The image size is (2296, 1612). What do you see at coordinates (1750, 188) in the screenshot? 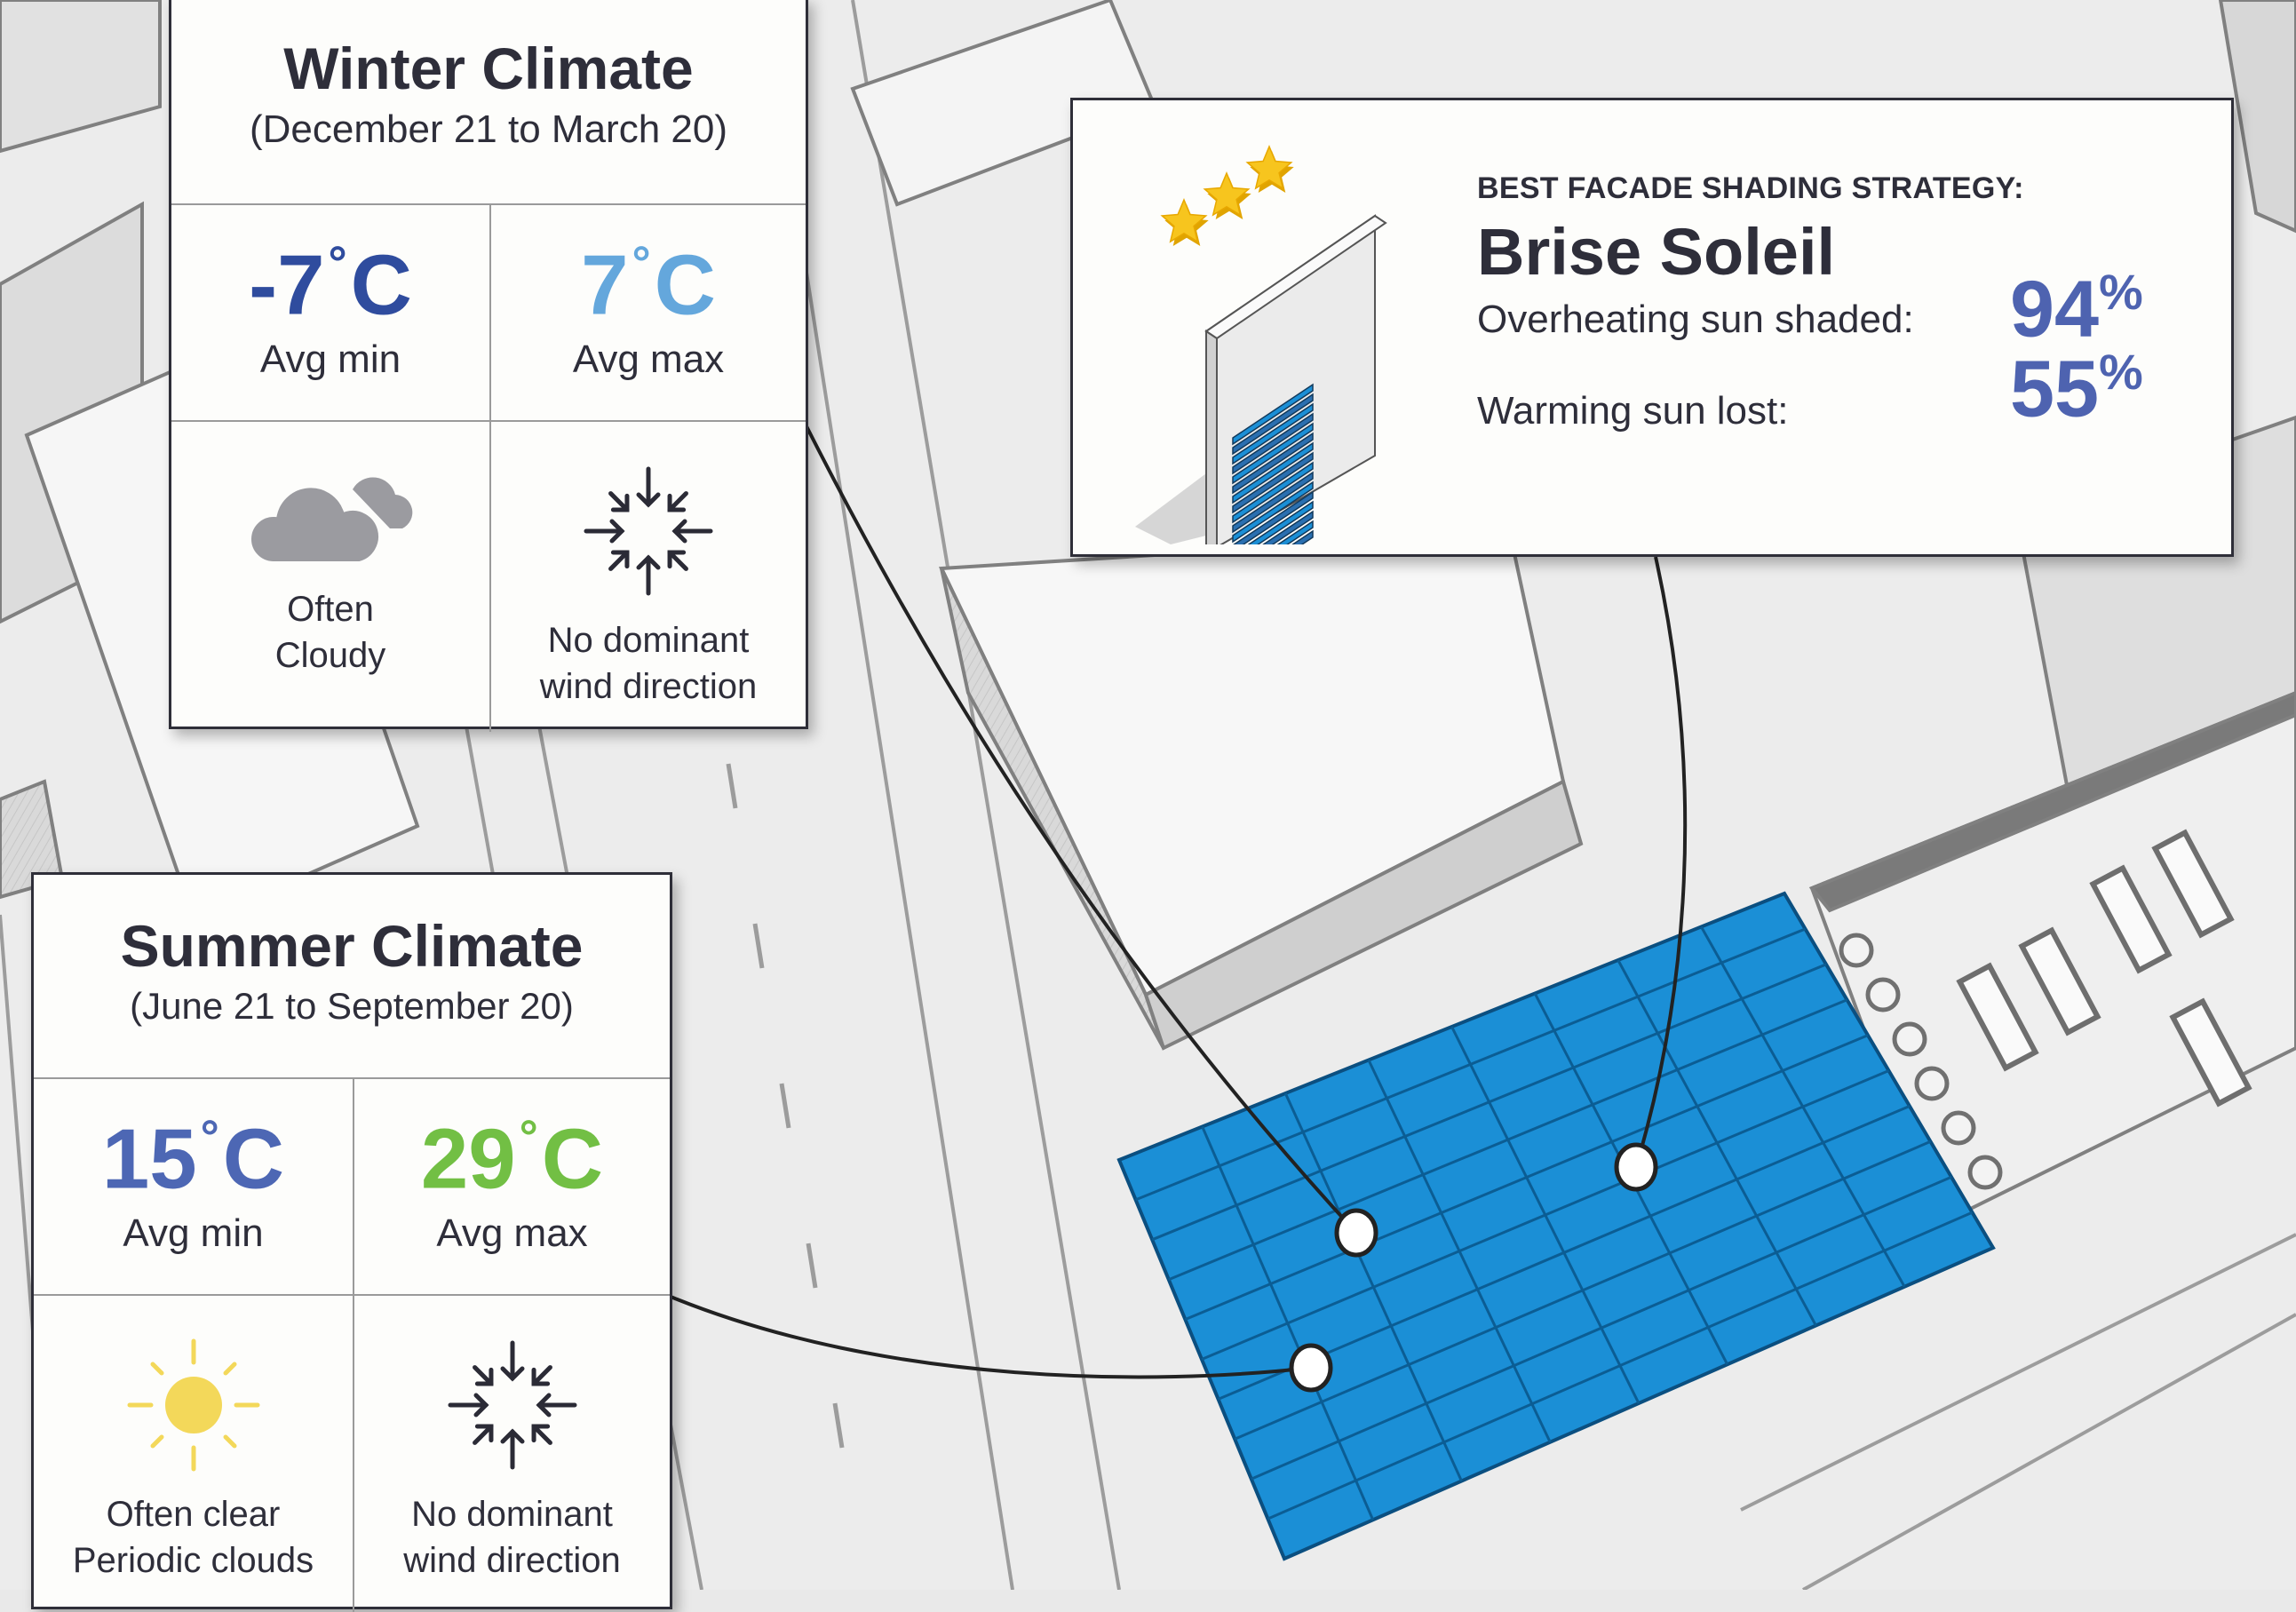
I see `facade-kicker: BEST FACADE SHADING STRATEGY:` at bounding box center [1750, 188].